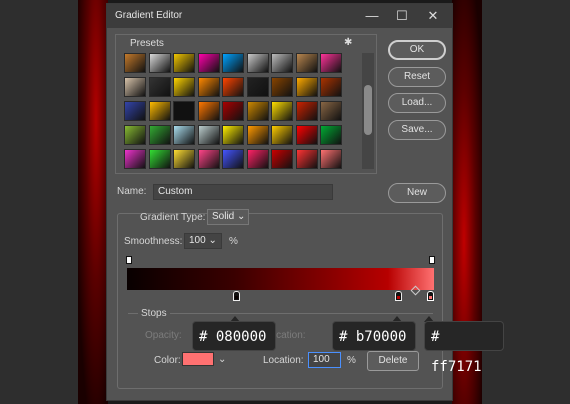 The height and width of the screenshot is (404, 570). Describe the element at coordinates (129, 260) in the screenshot. I see `opacity-stop-left` at that location.